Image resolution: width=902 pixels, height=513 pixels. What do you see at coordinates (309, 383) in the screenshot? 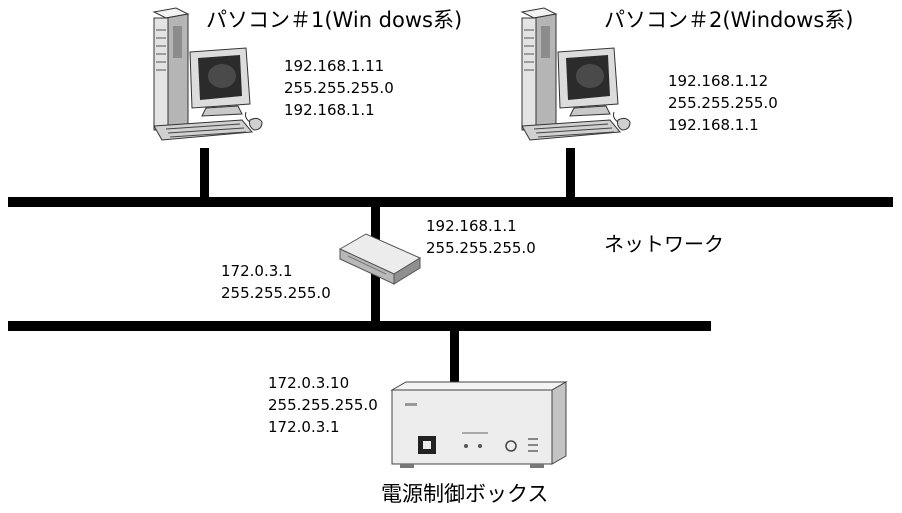
I see `power-box-ip-address: 172.0.3.10` at bounding box center [309, 383].